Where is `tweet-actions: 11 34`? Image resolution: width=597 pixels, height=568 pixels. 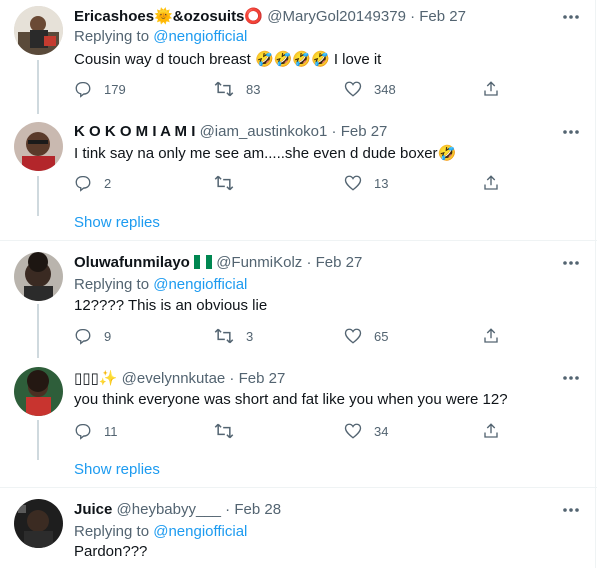 tweet-actions: 11 34 is located at coordinates (294, 431).